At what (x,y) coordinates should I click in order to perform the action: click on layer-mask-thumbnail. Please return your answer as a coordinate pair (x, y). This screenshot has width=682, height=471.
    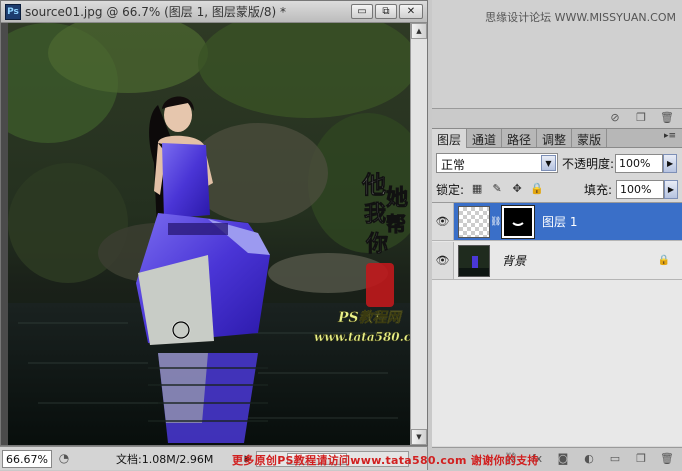
    Looking at the image, I should click on (518, 221).